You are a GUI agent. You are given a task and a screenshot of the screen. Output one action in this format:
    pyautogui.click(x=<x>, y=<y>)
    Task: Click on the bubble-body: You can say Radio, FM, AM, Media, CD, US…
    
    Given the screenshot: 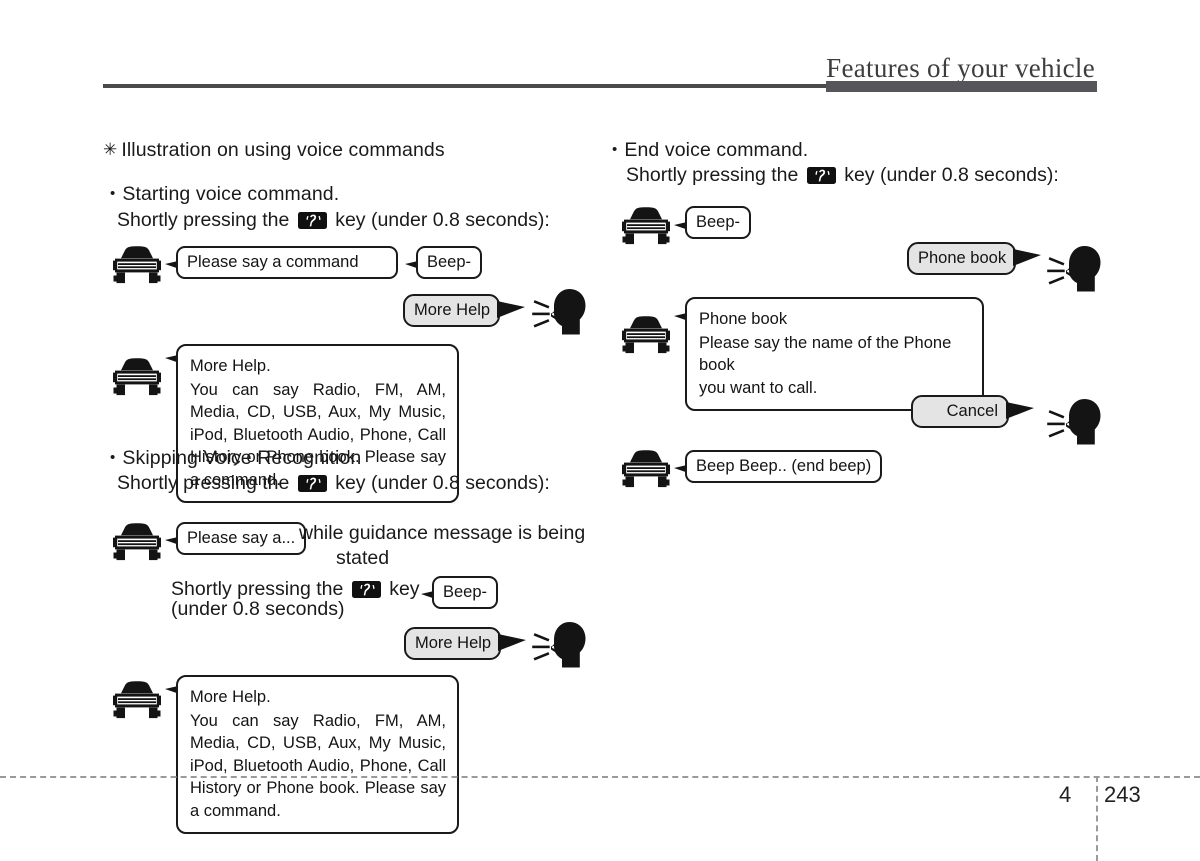 What is the action you would take?
    pyautogui.click(x=318, y=765)
    